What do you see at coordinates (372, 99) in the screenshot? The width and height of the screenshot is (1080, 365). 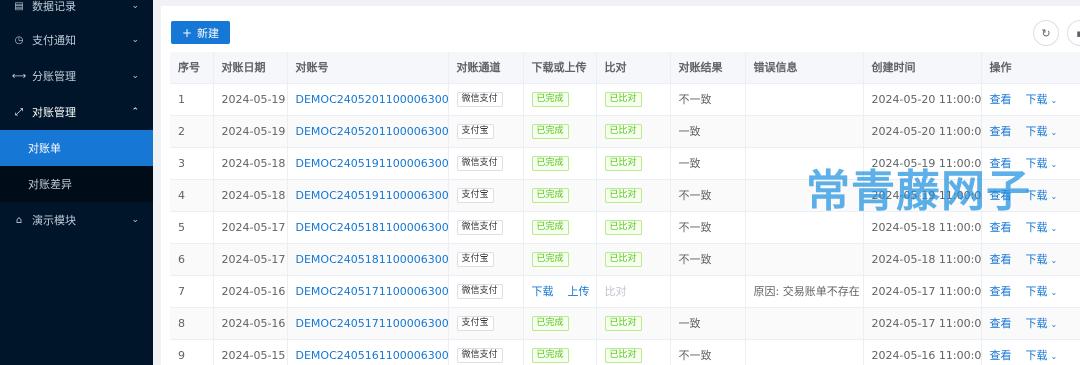 I see `statement-id-link: DEMOC24052011000063000487` at bounding box center [372, 99].